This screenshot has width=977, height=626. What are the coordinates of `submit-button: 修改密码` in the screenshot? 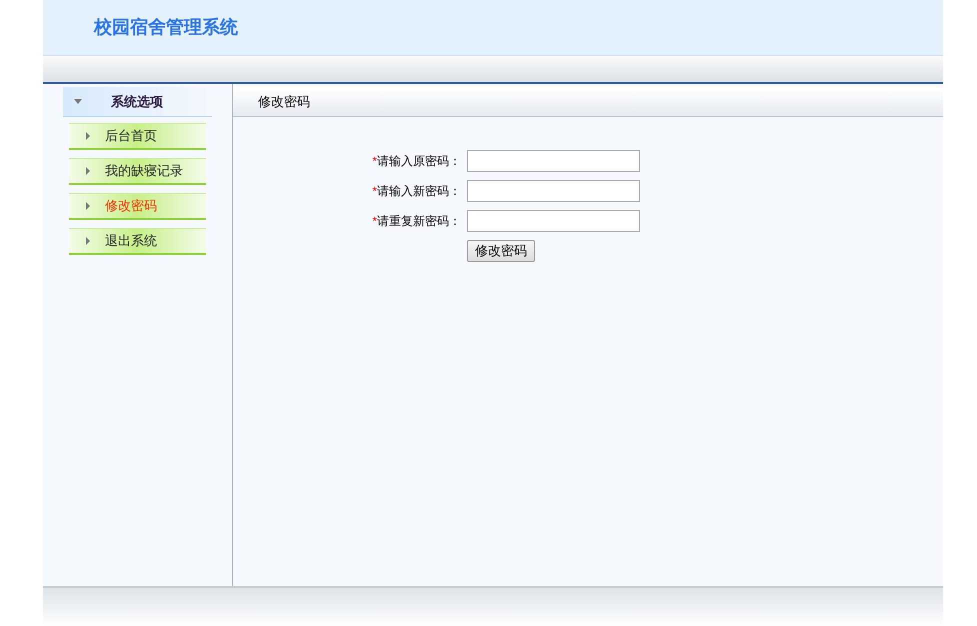 It's located at (501, 251).